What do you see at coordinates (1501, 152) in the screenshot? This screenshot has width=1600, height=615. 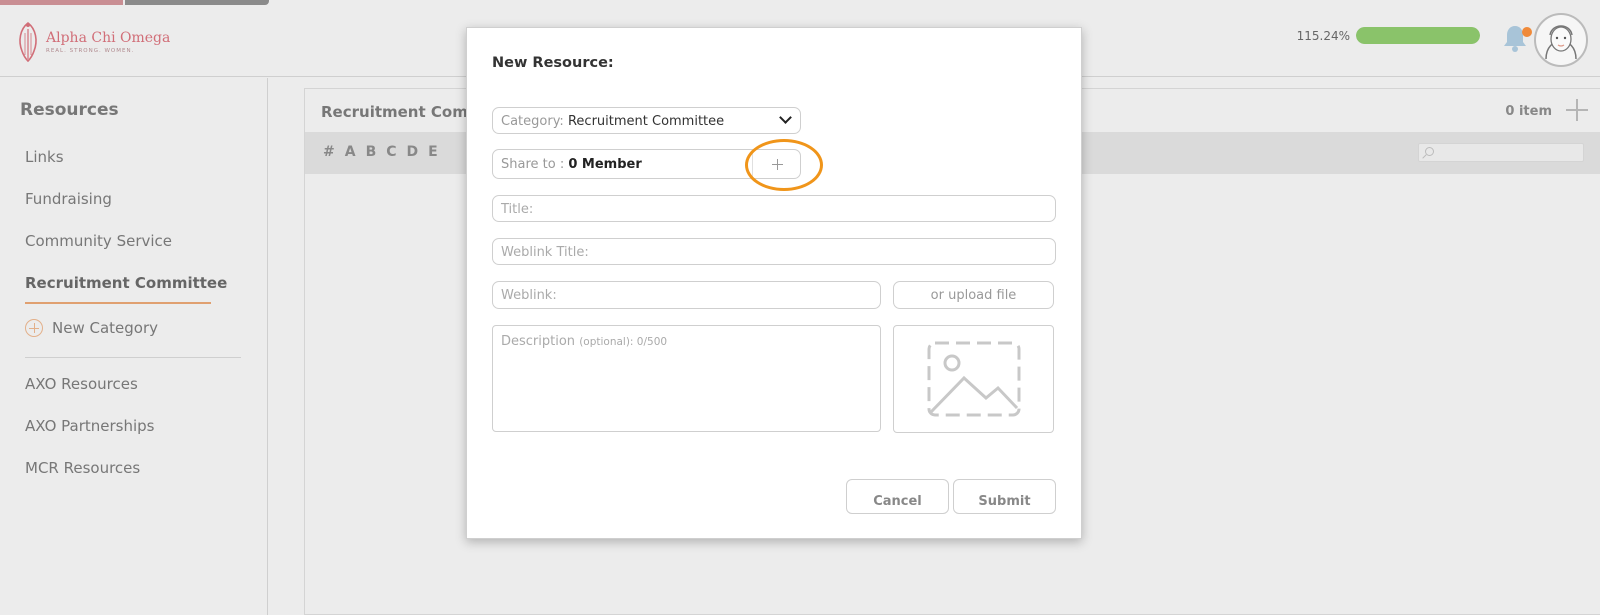 I see `search-input` at bounding box center [1501, 152].